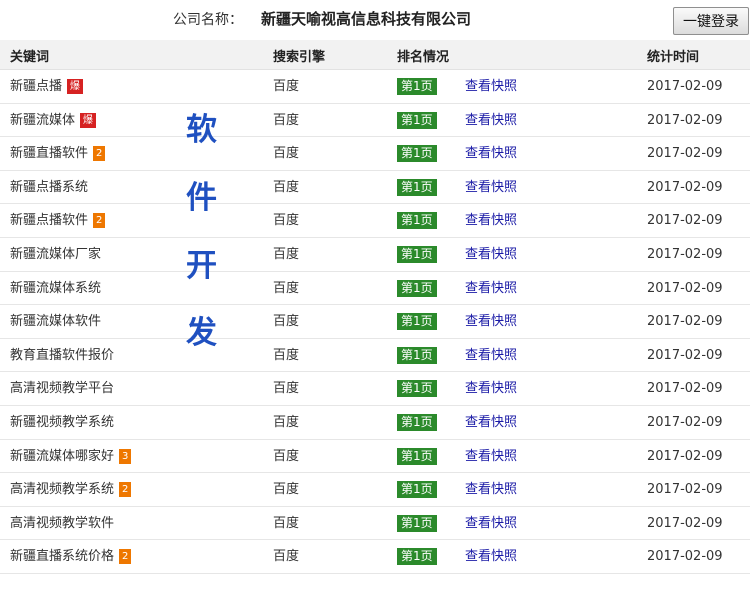 This screenshot has width=750, height=608. I want to click on keyword-cell: 新疆视频教学系统, so click(62, 423).